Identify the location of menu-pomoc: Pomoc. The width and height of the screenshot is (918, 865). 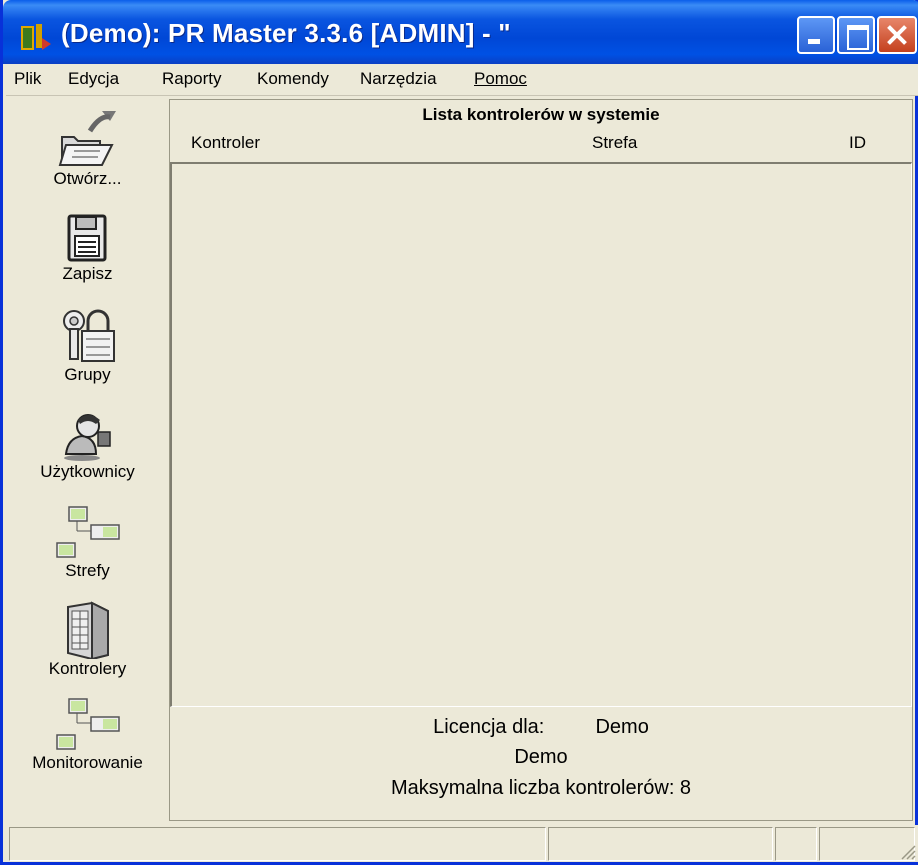
(500, 79).